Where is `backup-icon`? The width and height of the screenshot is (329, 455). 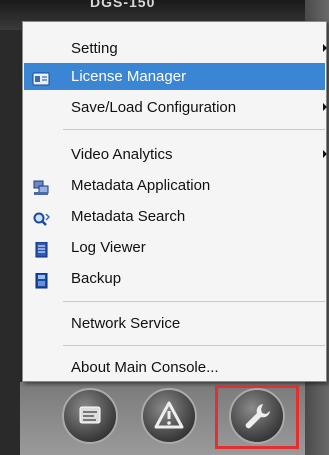
backup-icon is located at coordinates (41, 280).